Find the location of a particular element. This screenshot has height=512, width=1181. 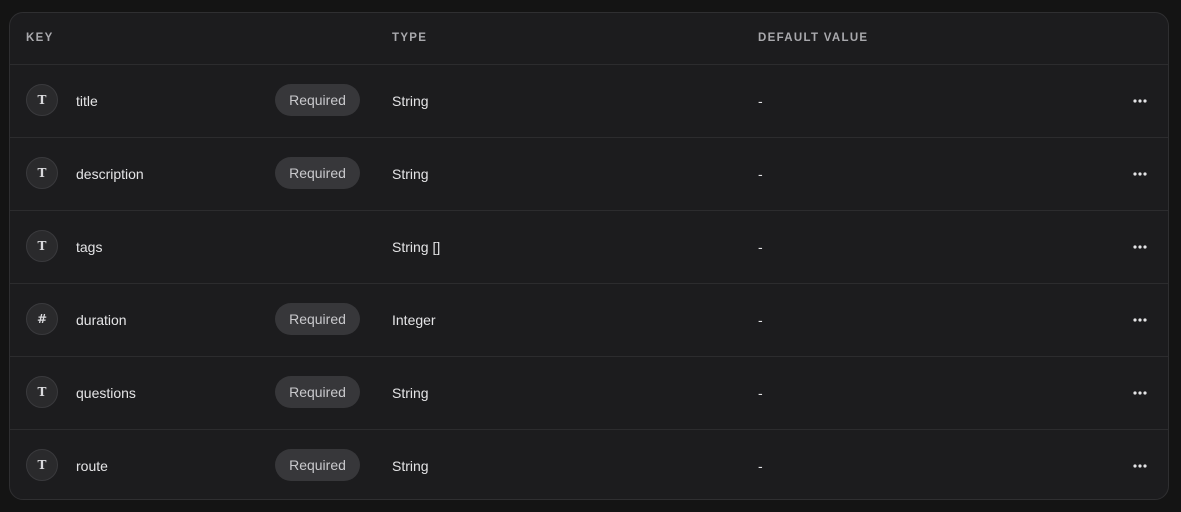

attribute-key: tags is located at coordinates (89, 247).